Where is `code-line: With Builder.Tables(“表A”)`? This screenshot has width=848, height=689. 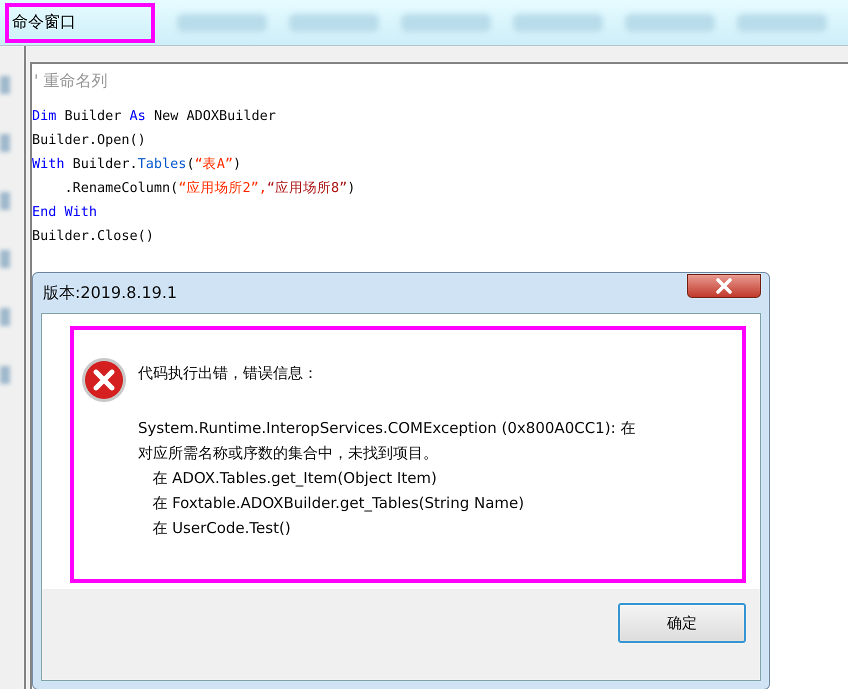 code-line: With Builder.Tables(“表A”) is located at coordinates (137, 164).